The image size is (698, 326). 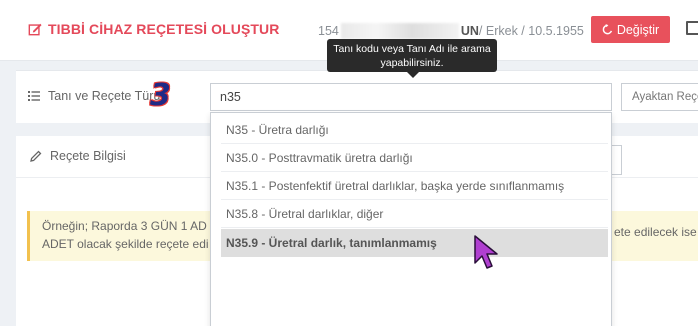 What do you see at coordinates (414, 130) in the screenshot?
I see `suggestion-item: N35 - Üretra darlığı` at bounding box center [414, 130].